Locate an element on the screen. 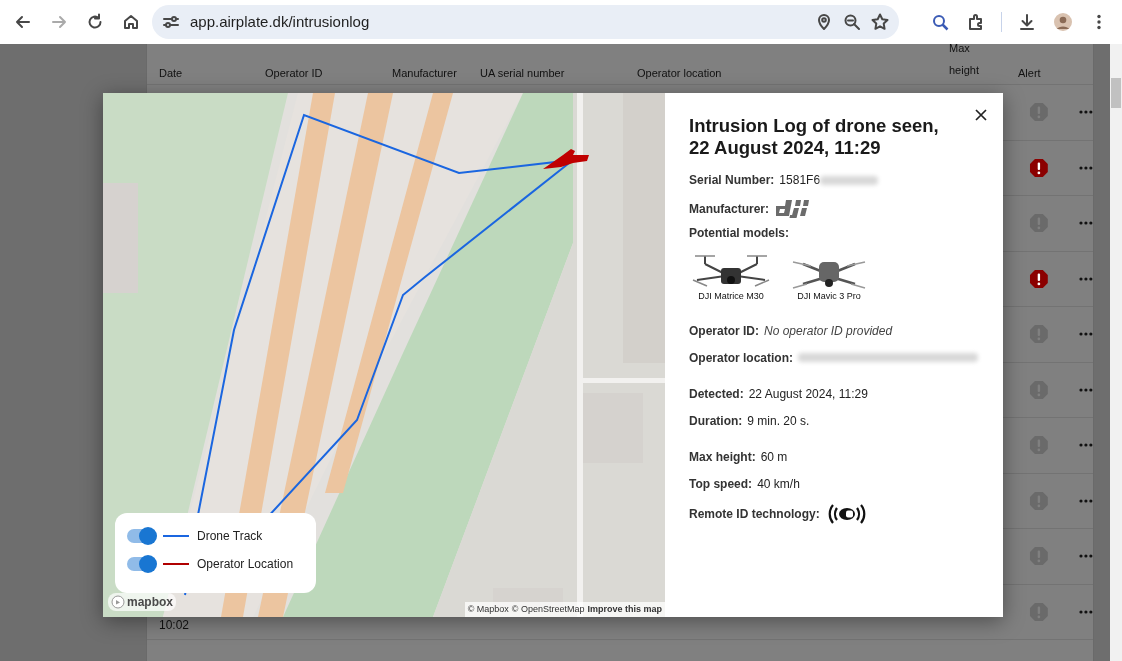  field-label: Detected: is located at coordinates (716, 394).